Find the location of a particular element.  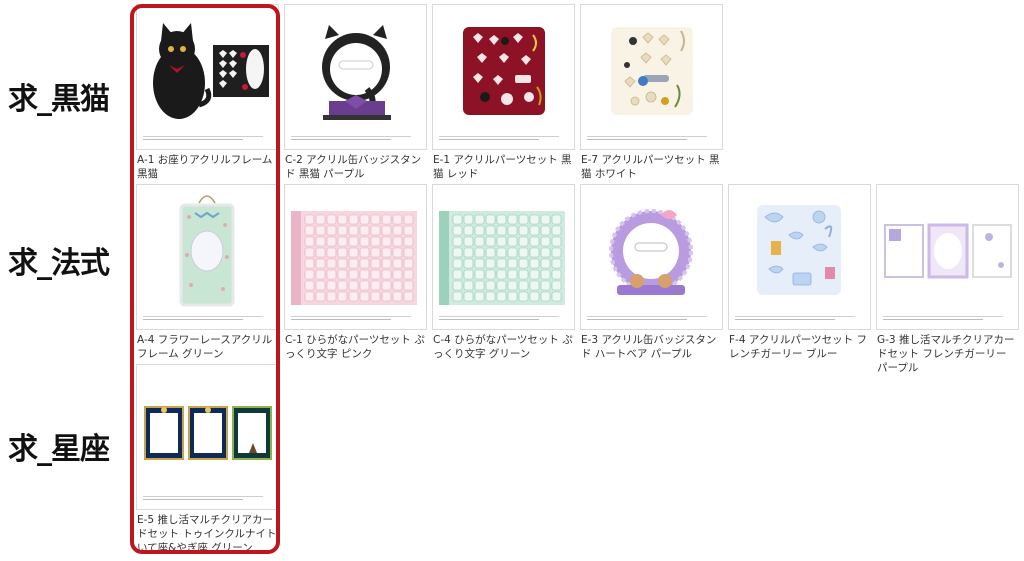

row-label-seiza: 求_星座 is located at coordinates (59, 449).